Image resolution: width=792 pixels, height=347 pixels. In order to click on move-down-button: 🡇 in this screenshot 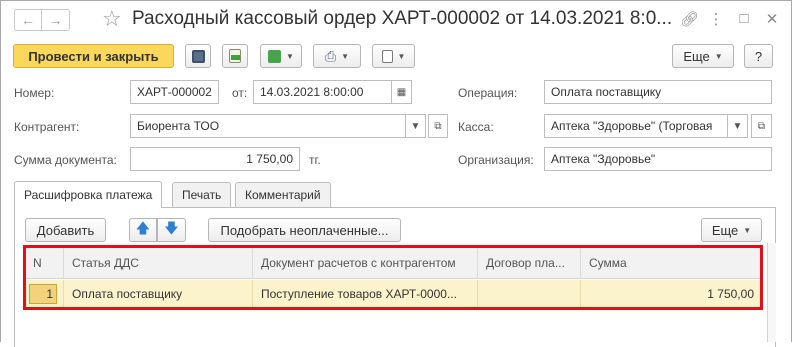, I will do `click(171, 230)`.